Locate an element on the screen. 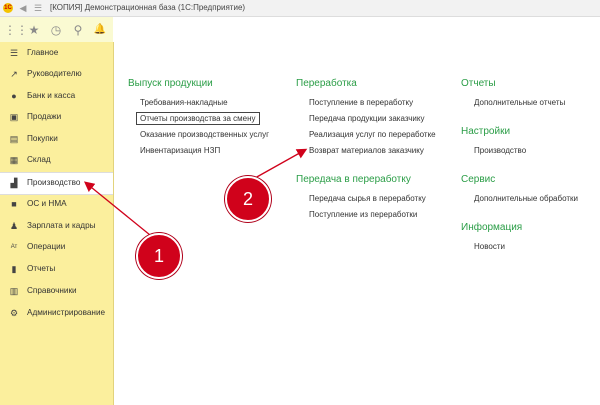  basket-icon: ▤ is located at coordinates (14, 139).